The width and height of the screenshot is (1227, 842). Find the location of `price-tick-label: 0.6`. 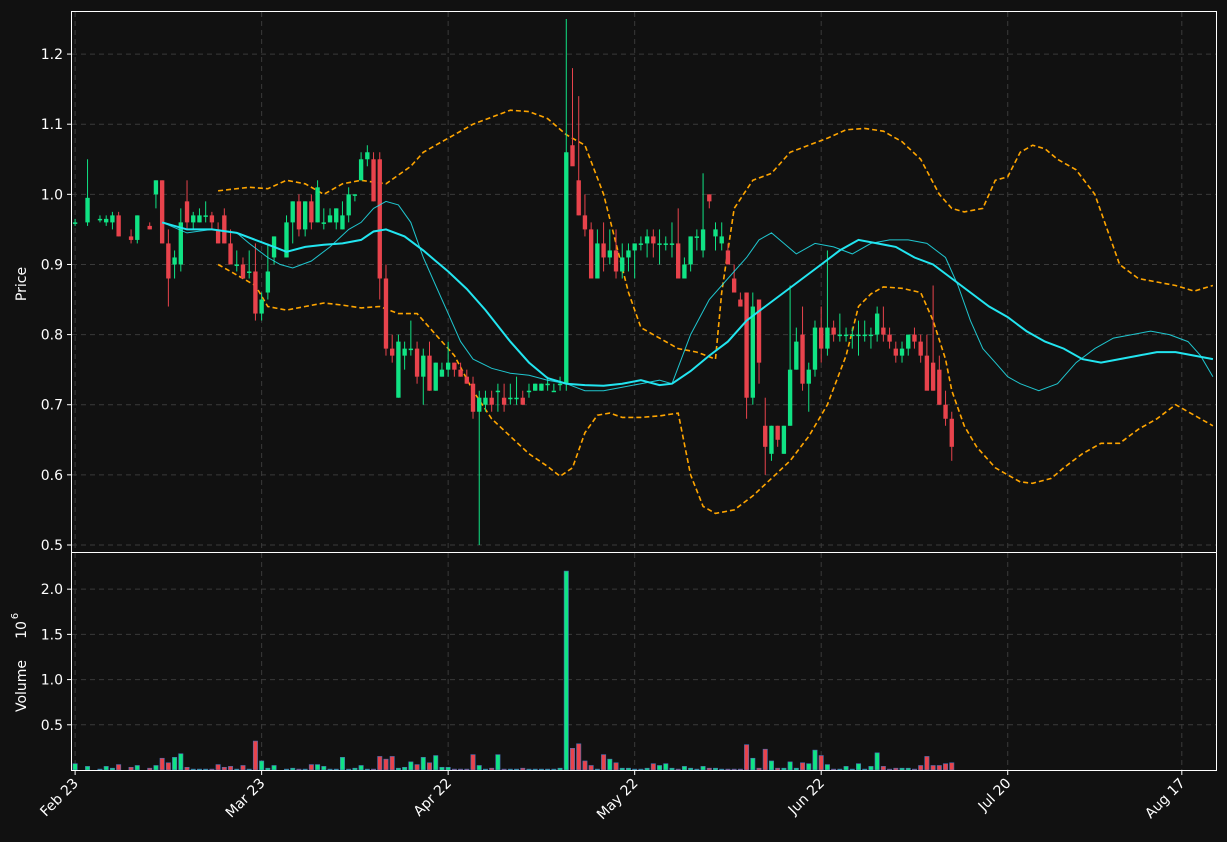

price-tick-label: 0.6 is located at coordinates (52, 476).